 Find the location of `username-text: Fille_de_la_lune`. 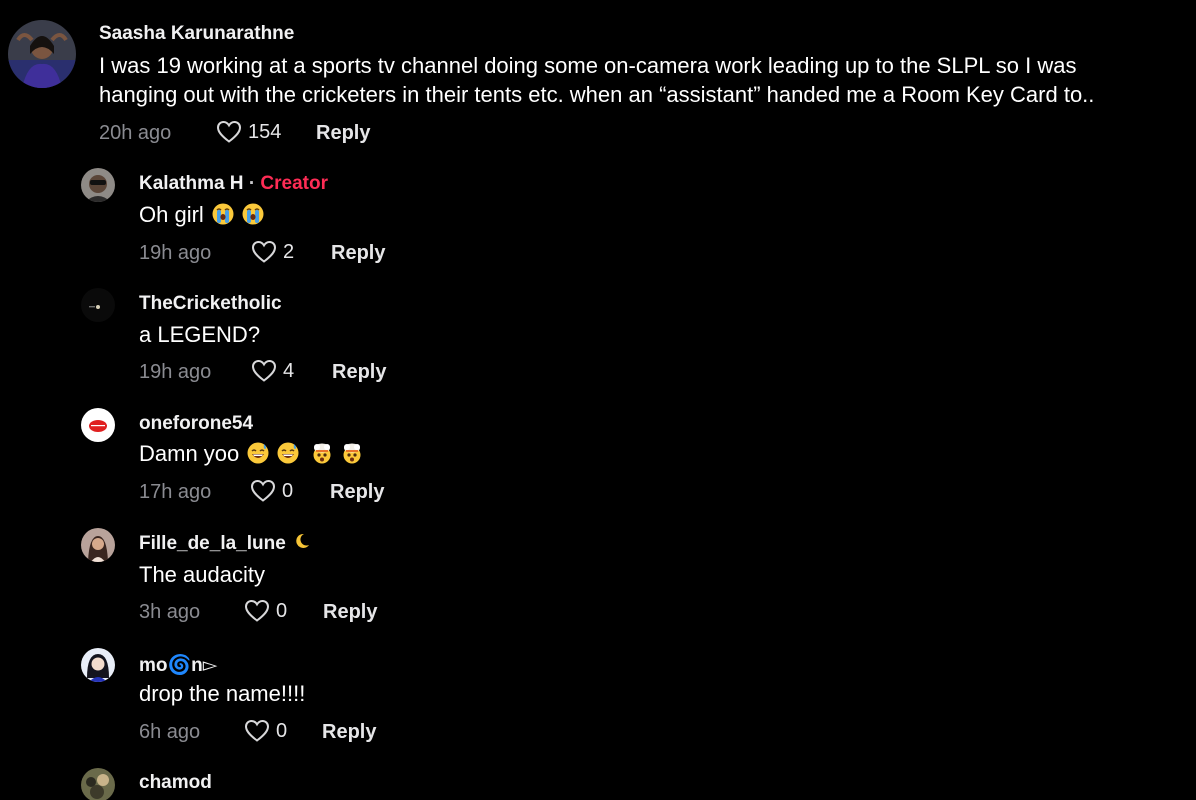

username-text: Fille_de_la_lune is located at coordinates (212, 543).